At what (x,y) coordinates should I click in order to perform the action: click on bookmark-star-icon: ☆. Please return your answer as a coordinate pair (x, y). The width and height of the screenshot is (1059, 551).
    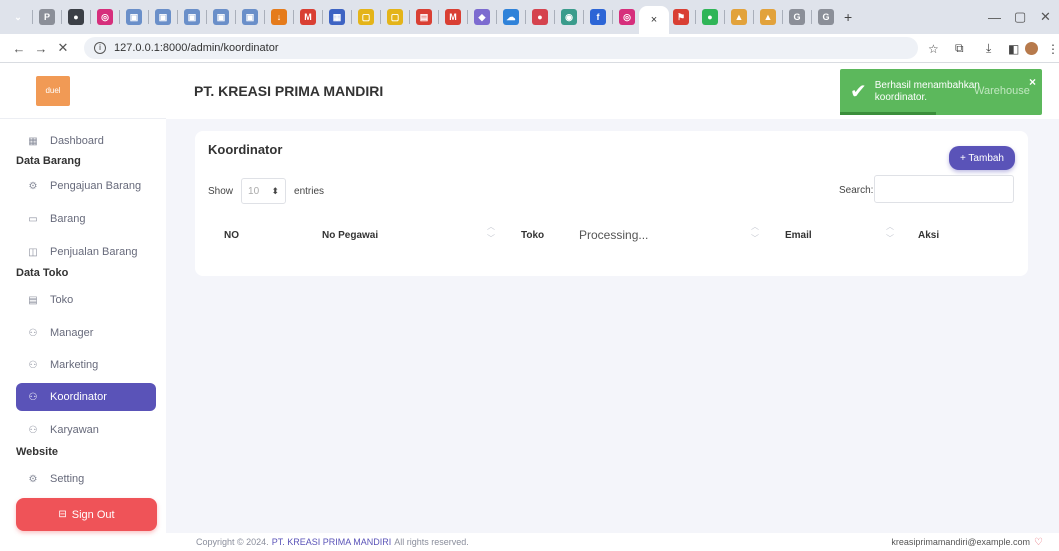
    Looking at the image, I should click on (933, 48).